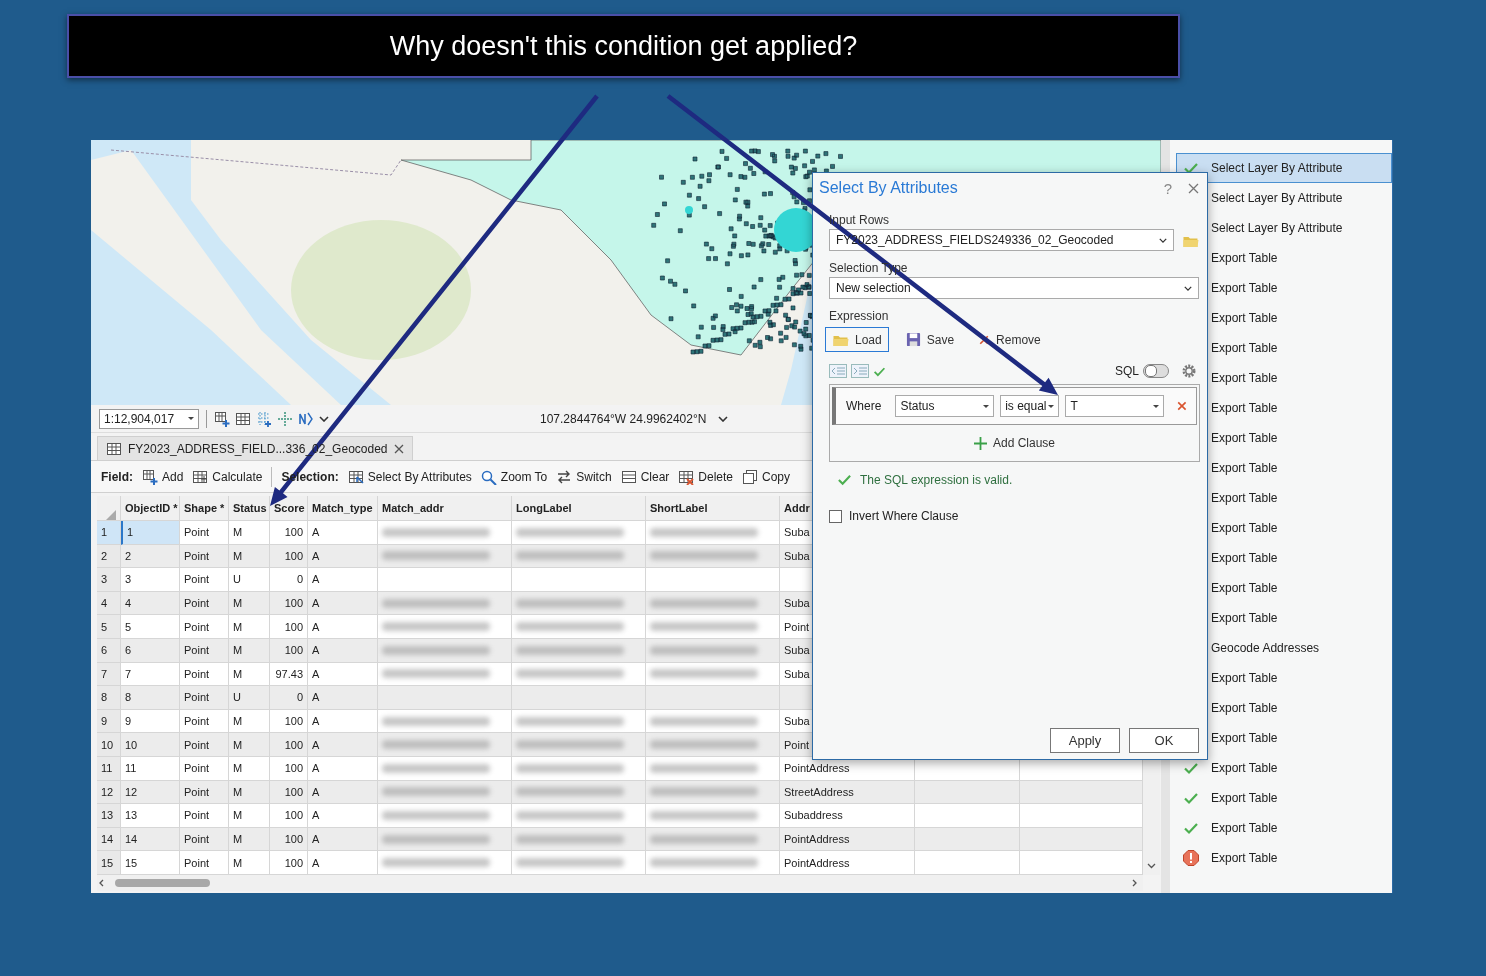  I want to click on load-button: Load, so click(857, 339).